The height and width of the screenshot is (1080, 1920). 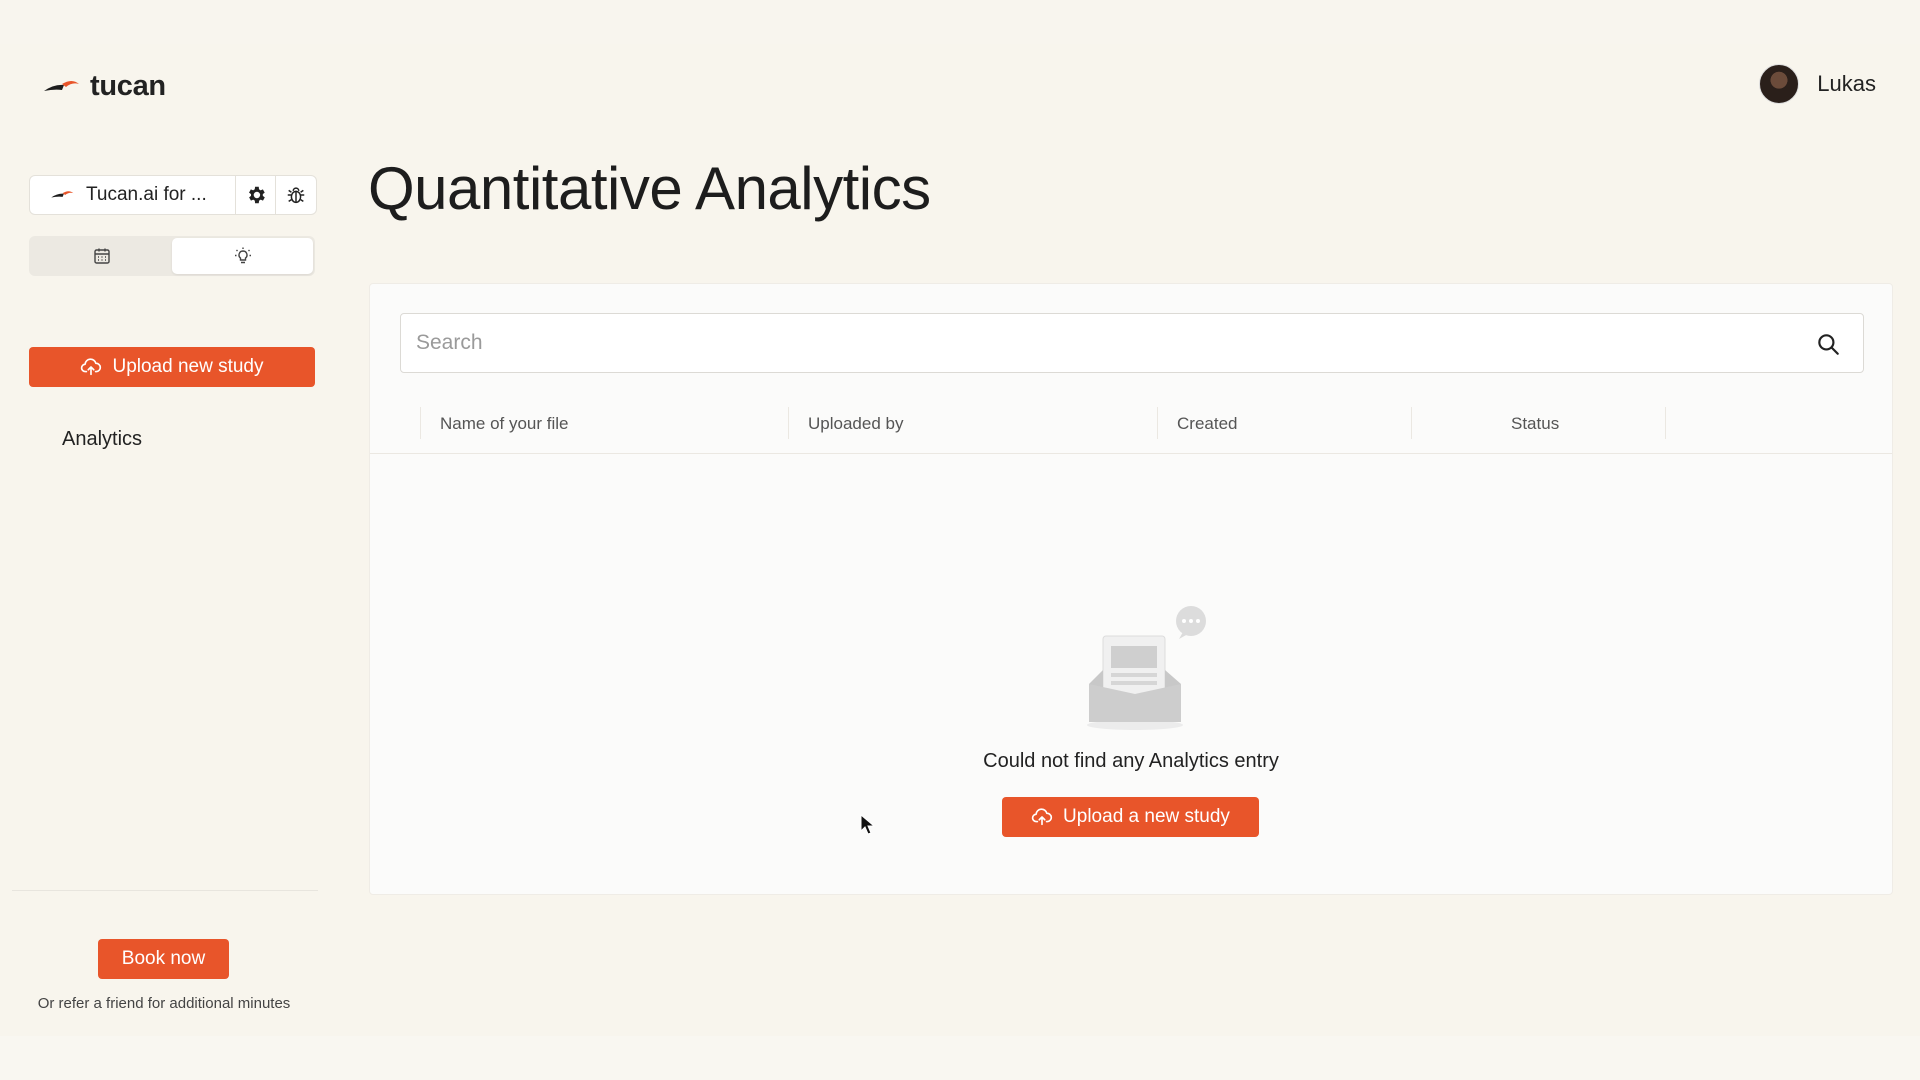 I want to click on page-title: Quantitative Analytics, so click(x=649, y=188).